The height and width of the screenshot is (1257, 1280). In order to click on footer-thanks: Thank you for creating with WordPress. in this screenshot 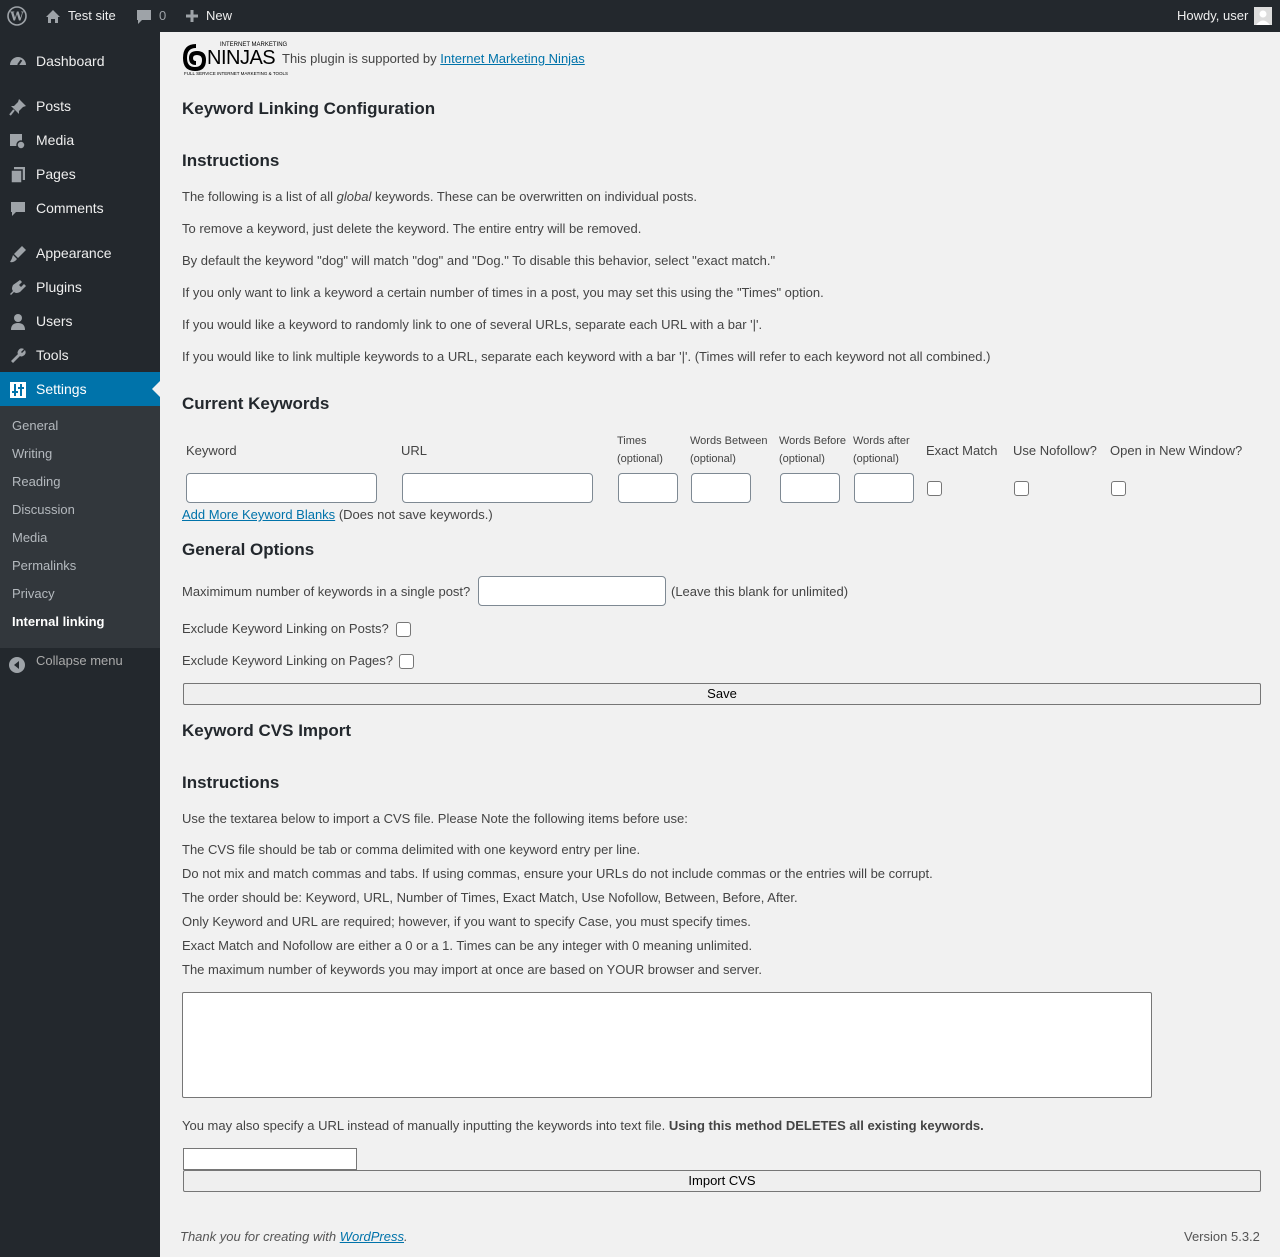, I will do `click(294, 1236)`.